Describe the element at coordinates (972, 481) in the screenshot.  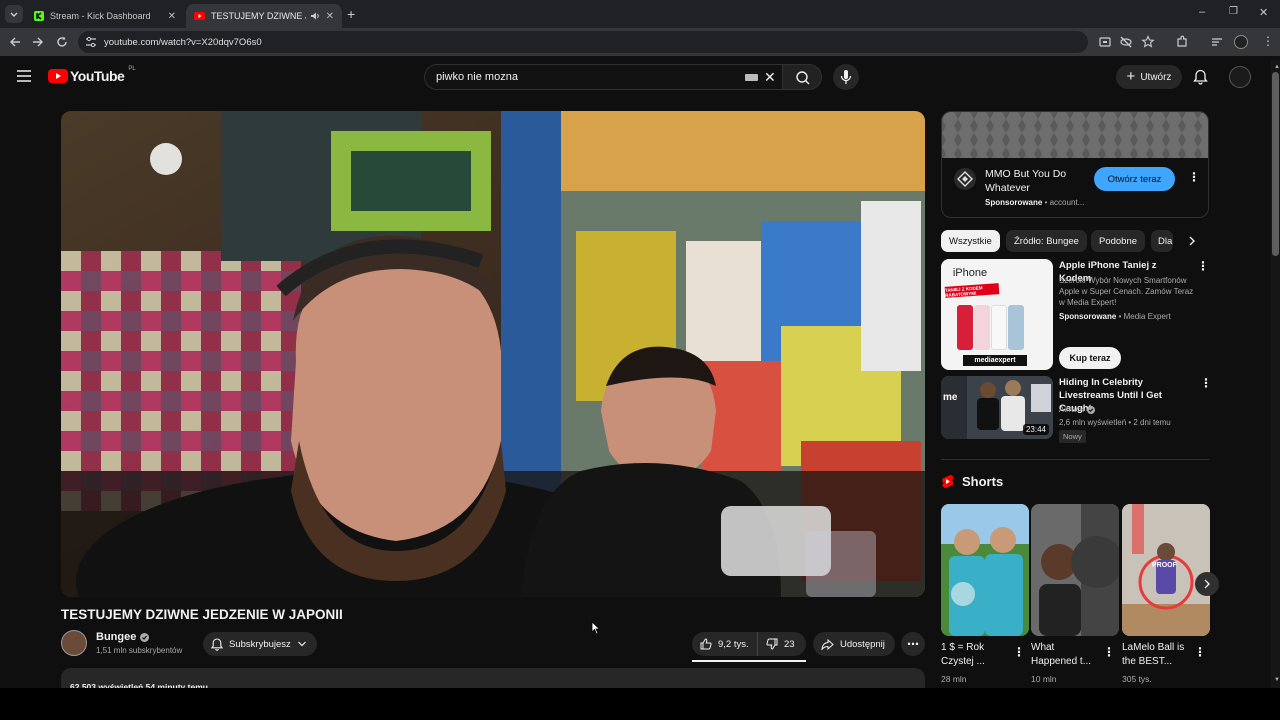
I see `shorts-heading-row: Shorts` at that location.